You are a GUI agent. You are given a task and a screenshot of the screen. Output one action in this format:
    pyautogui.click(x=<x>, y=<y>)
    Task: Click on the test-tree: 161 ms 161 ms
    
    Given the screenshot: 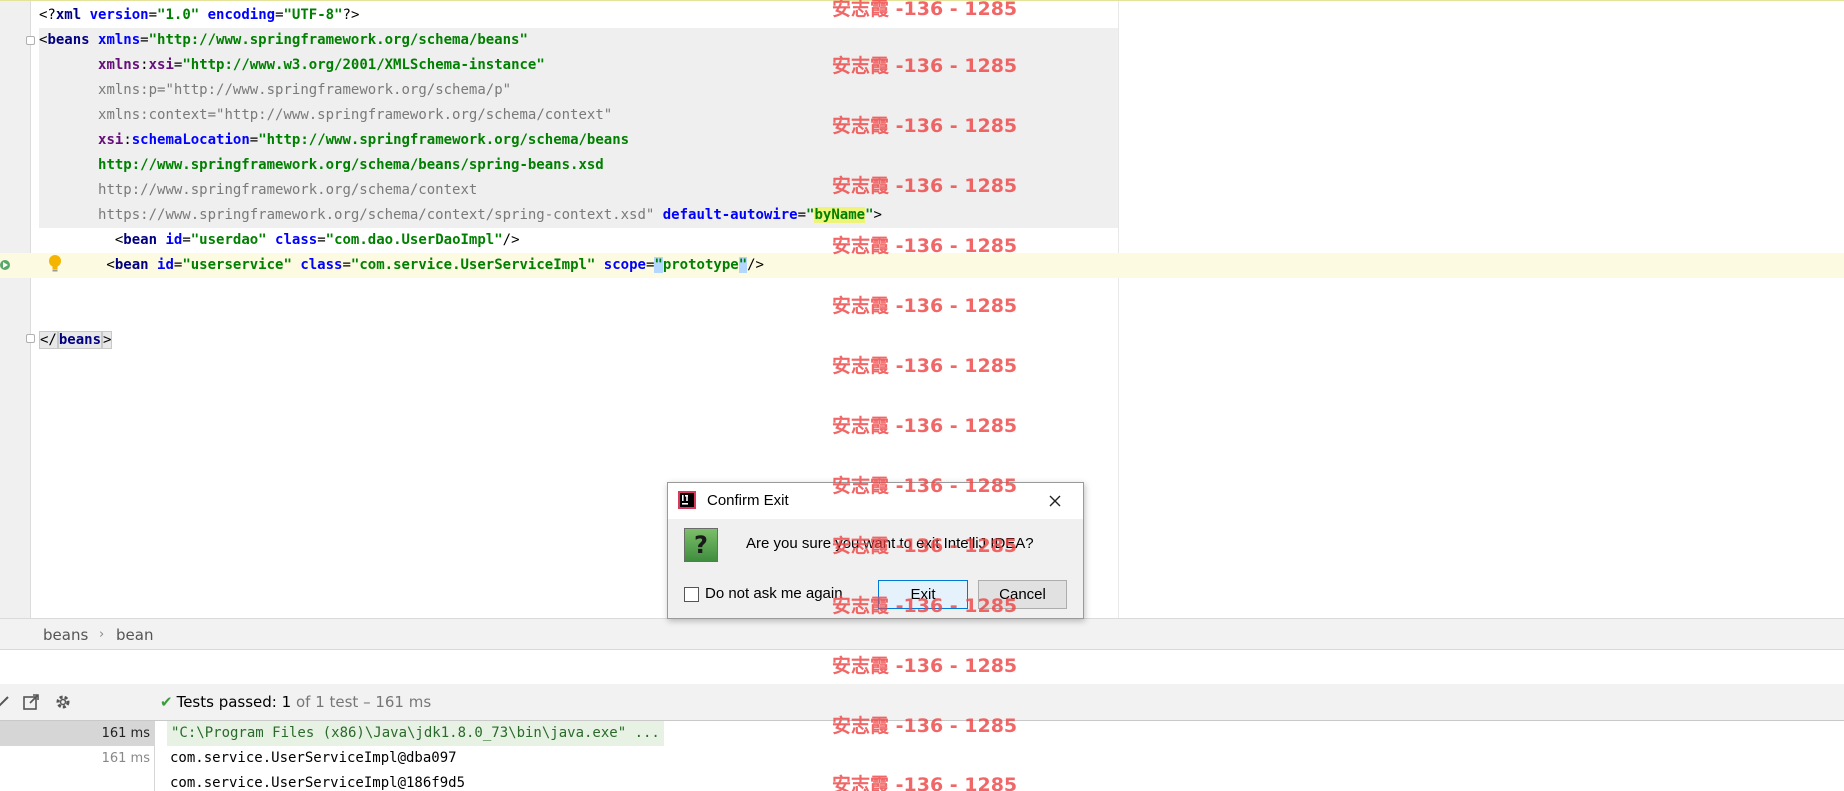 What is the action you would take?
    pyautogui.click(x=77, y=756)
    